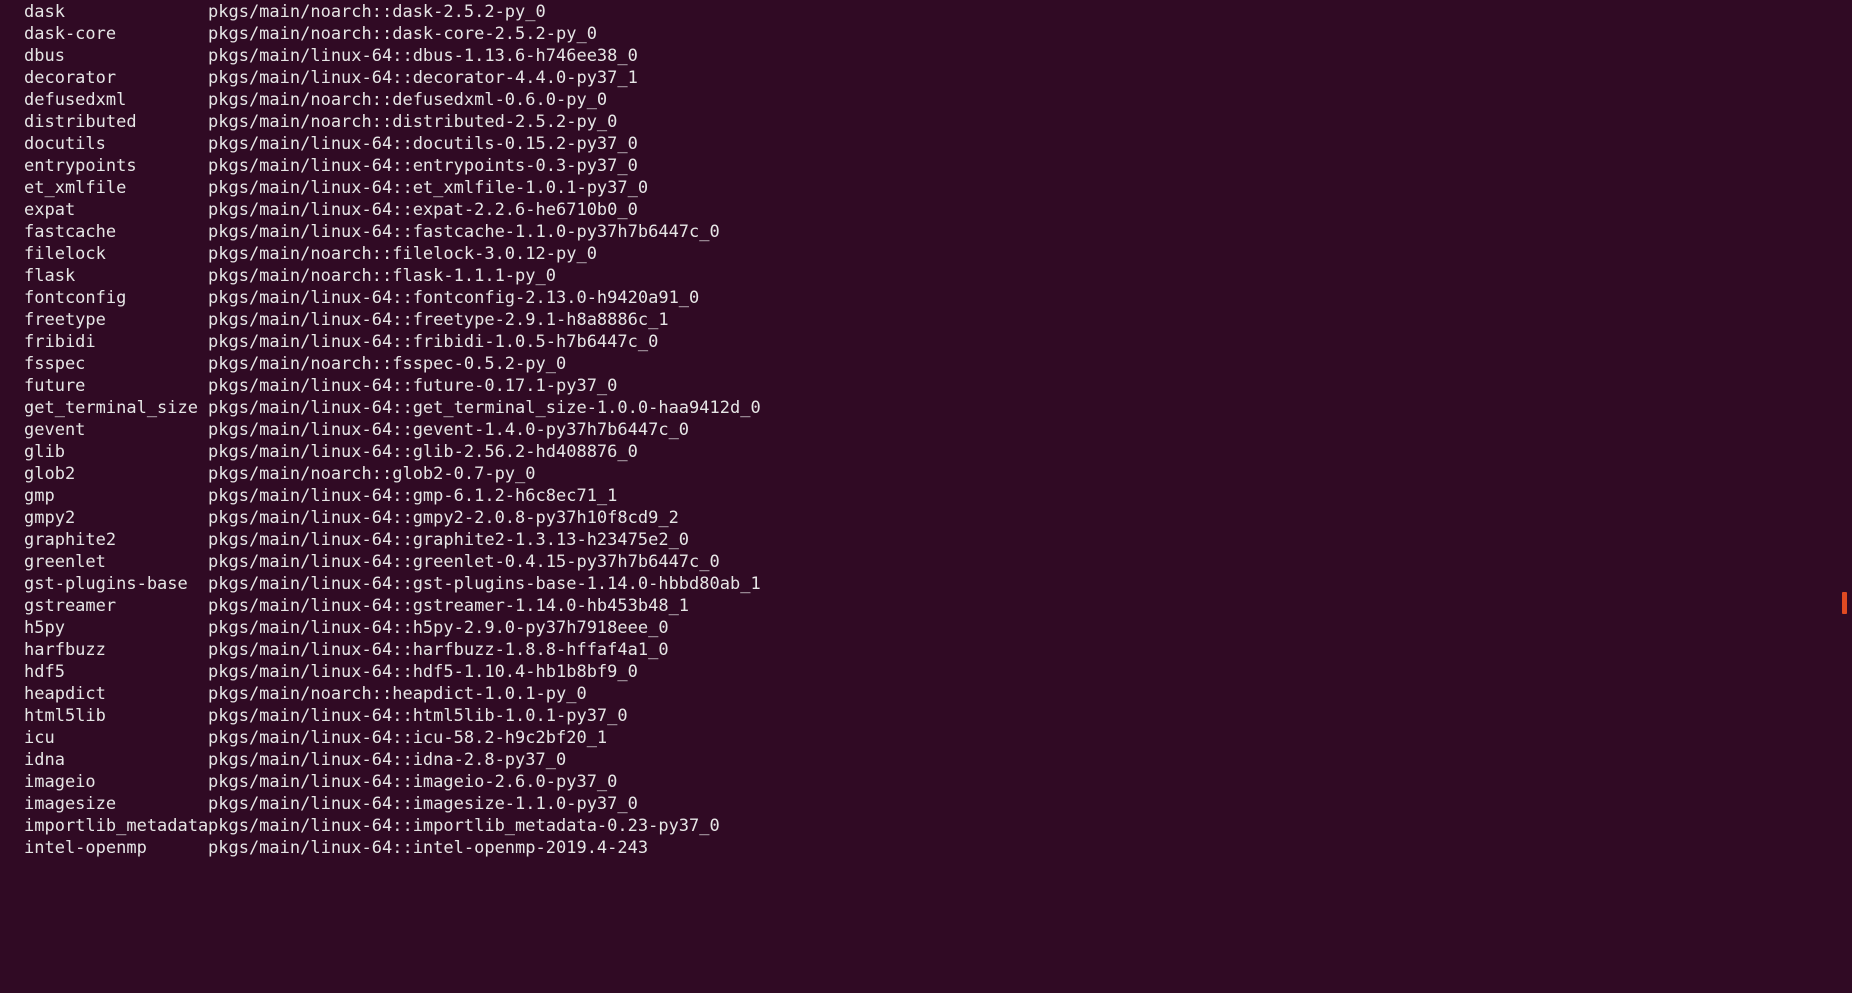 The width and height of the screenshot is (1852, 993). Describe the element at coordinates (413, 496) in the screenshot. I see `package-spec: pkgs/main/linux-64::gmp-6.1.2-h6c8ec71_1` at that location.